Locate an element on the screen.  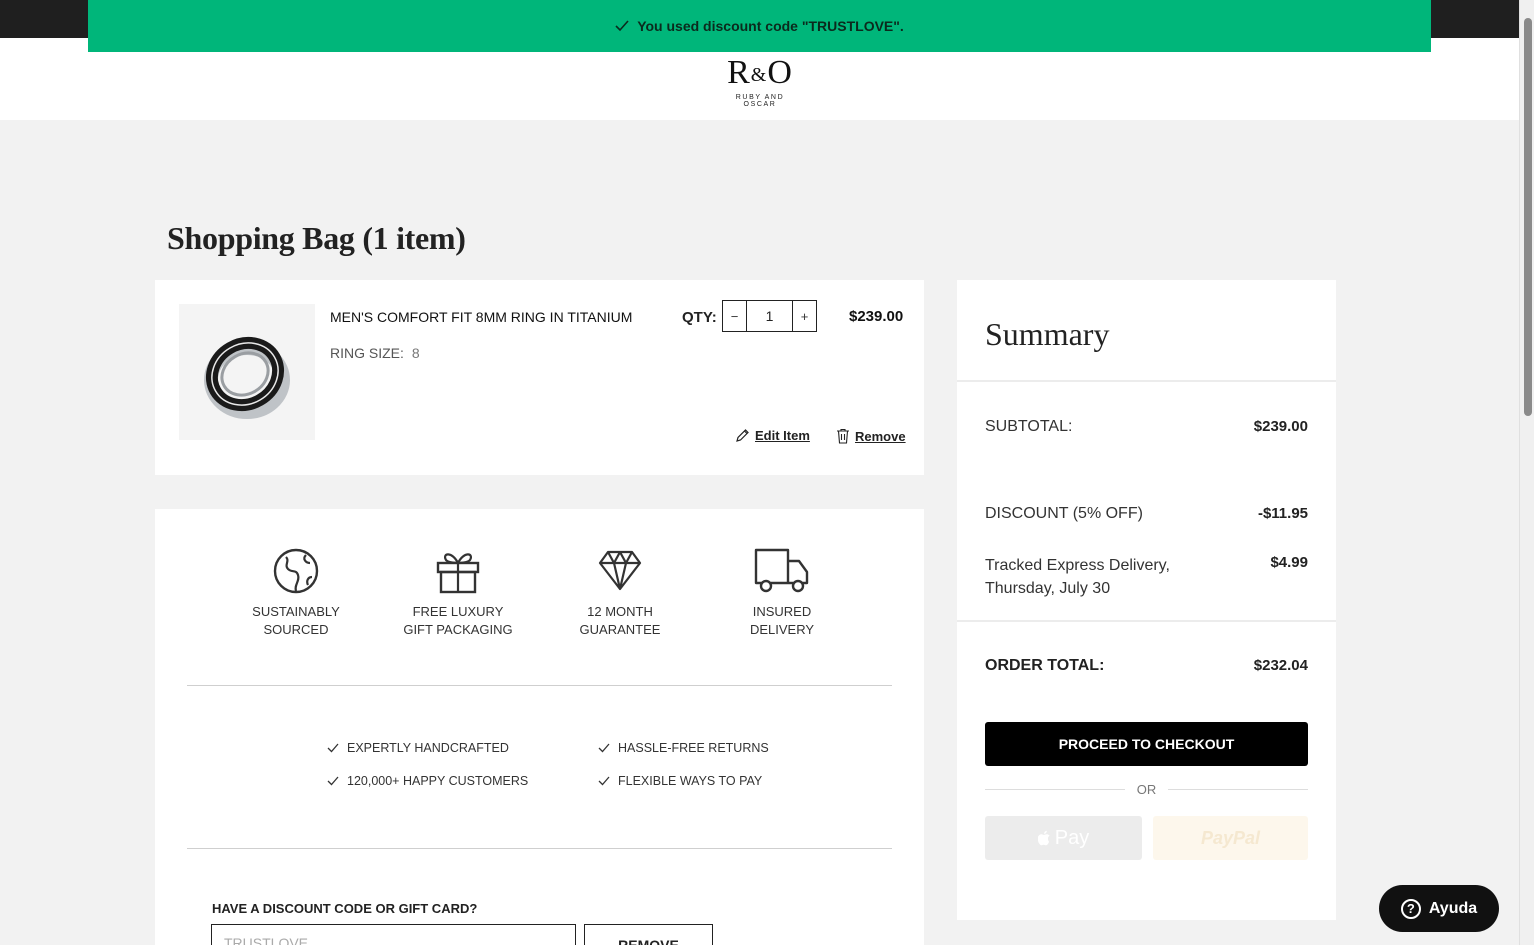
delivery-value: $4.99 is located at coordinates (1289, 562).